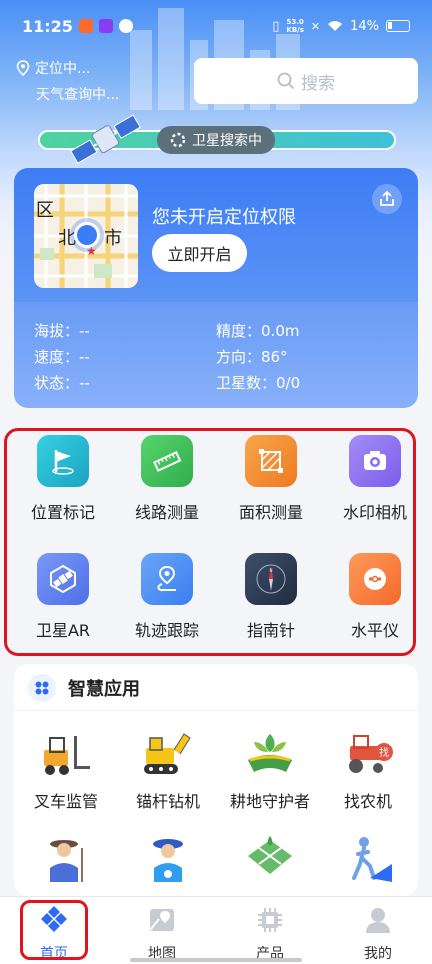  I want to click on svg-text: N, so click(271, 570).